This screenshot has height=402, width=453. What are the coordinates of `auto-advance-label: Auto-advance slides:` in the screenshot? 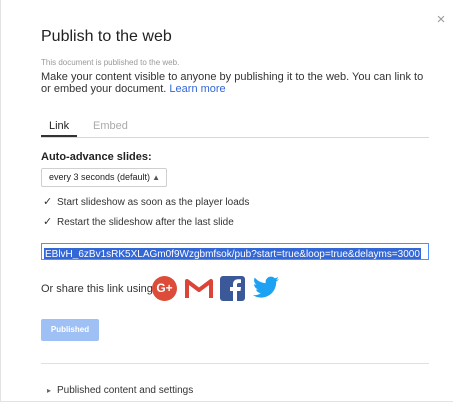 It's located at (96, 157).